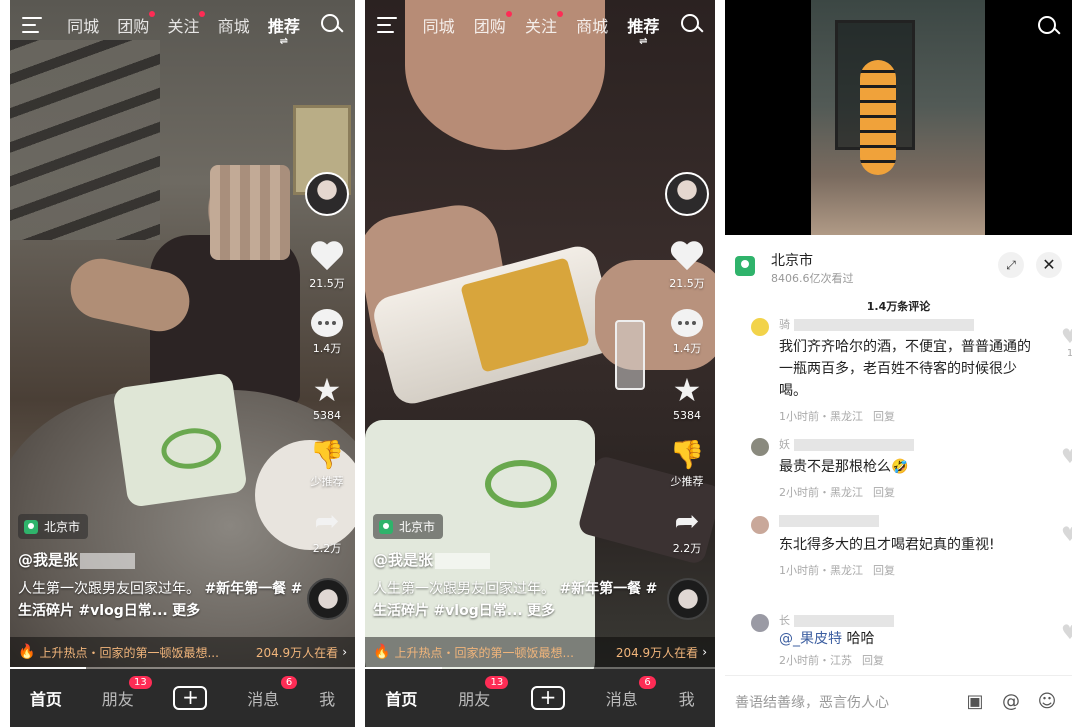  I want to click on video-description: 人生第一次跟男友回家过年。 #新年第一餐 #生活碎片 #vlog日常... 更多, so click(163, 600).